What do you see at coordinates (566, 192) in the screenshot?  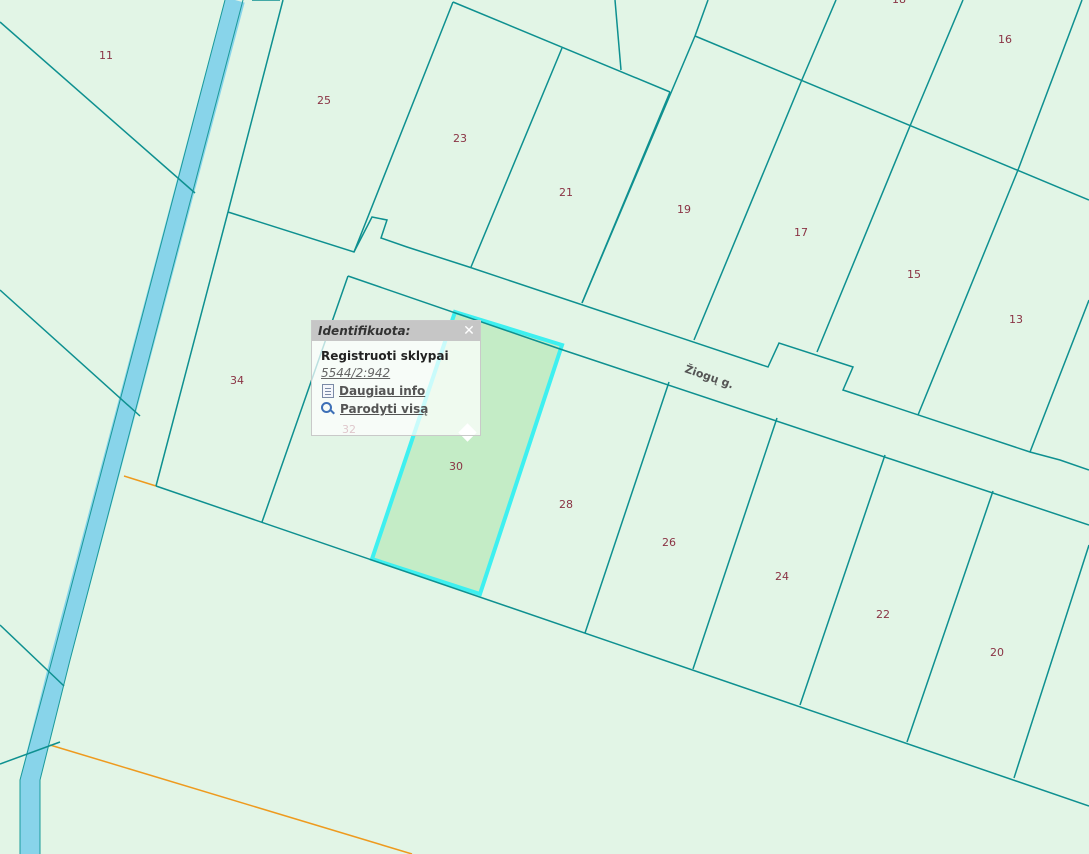 I see `lot-21: 21` at bounding box center [566, 192].